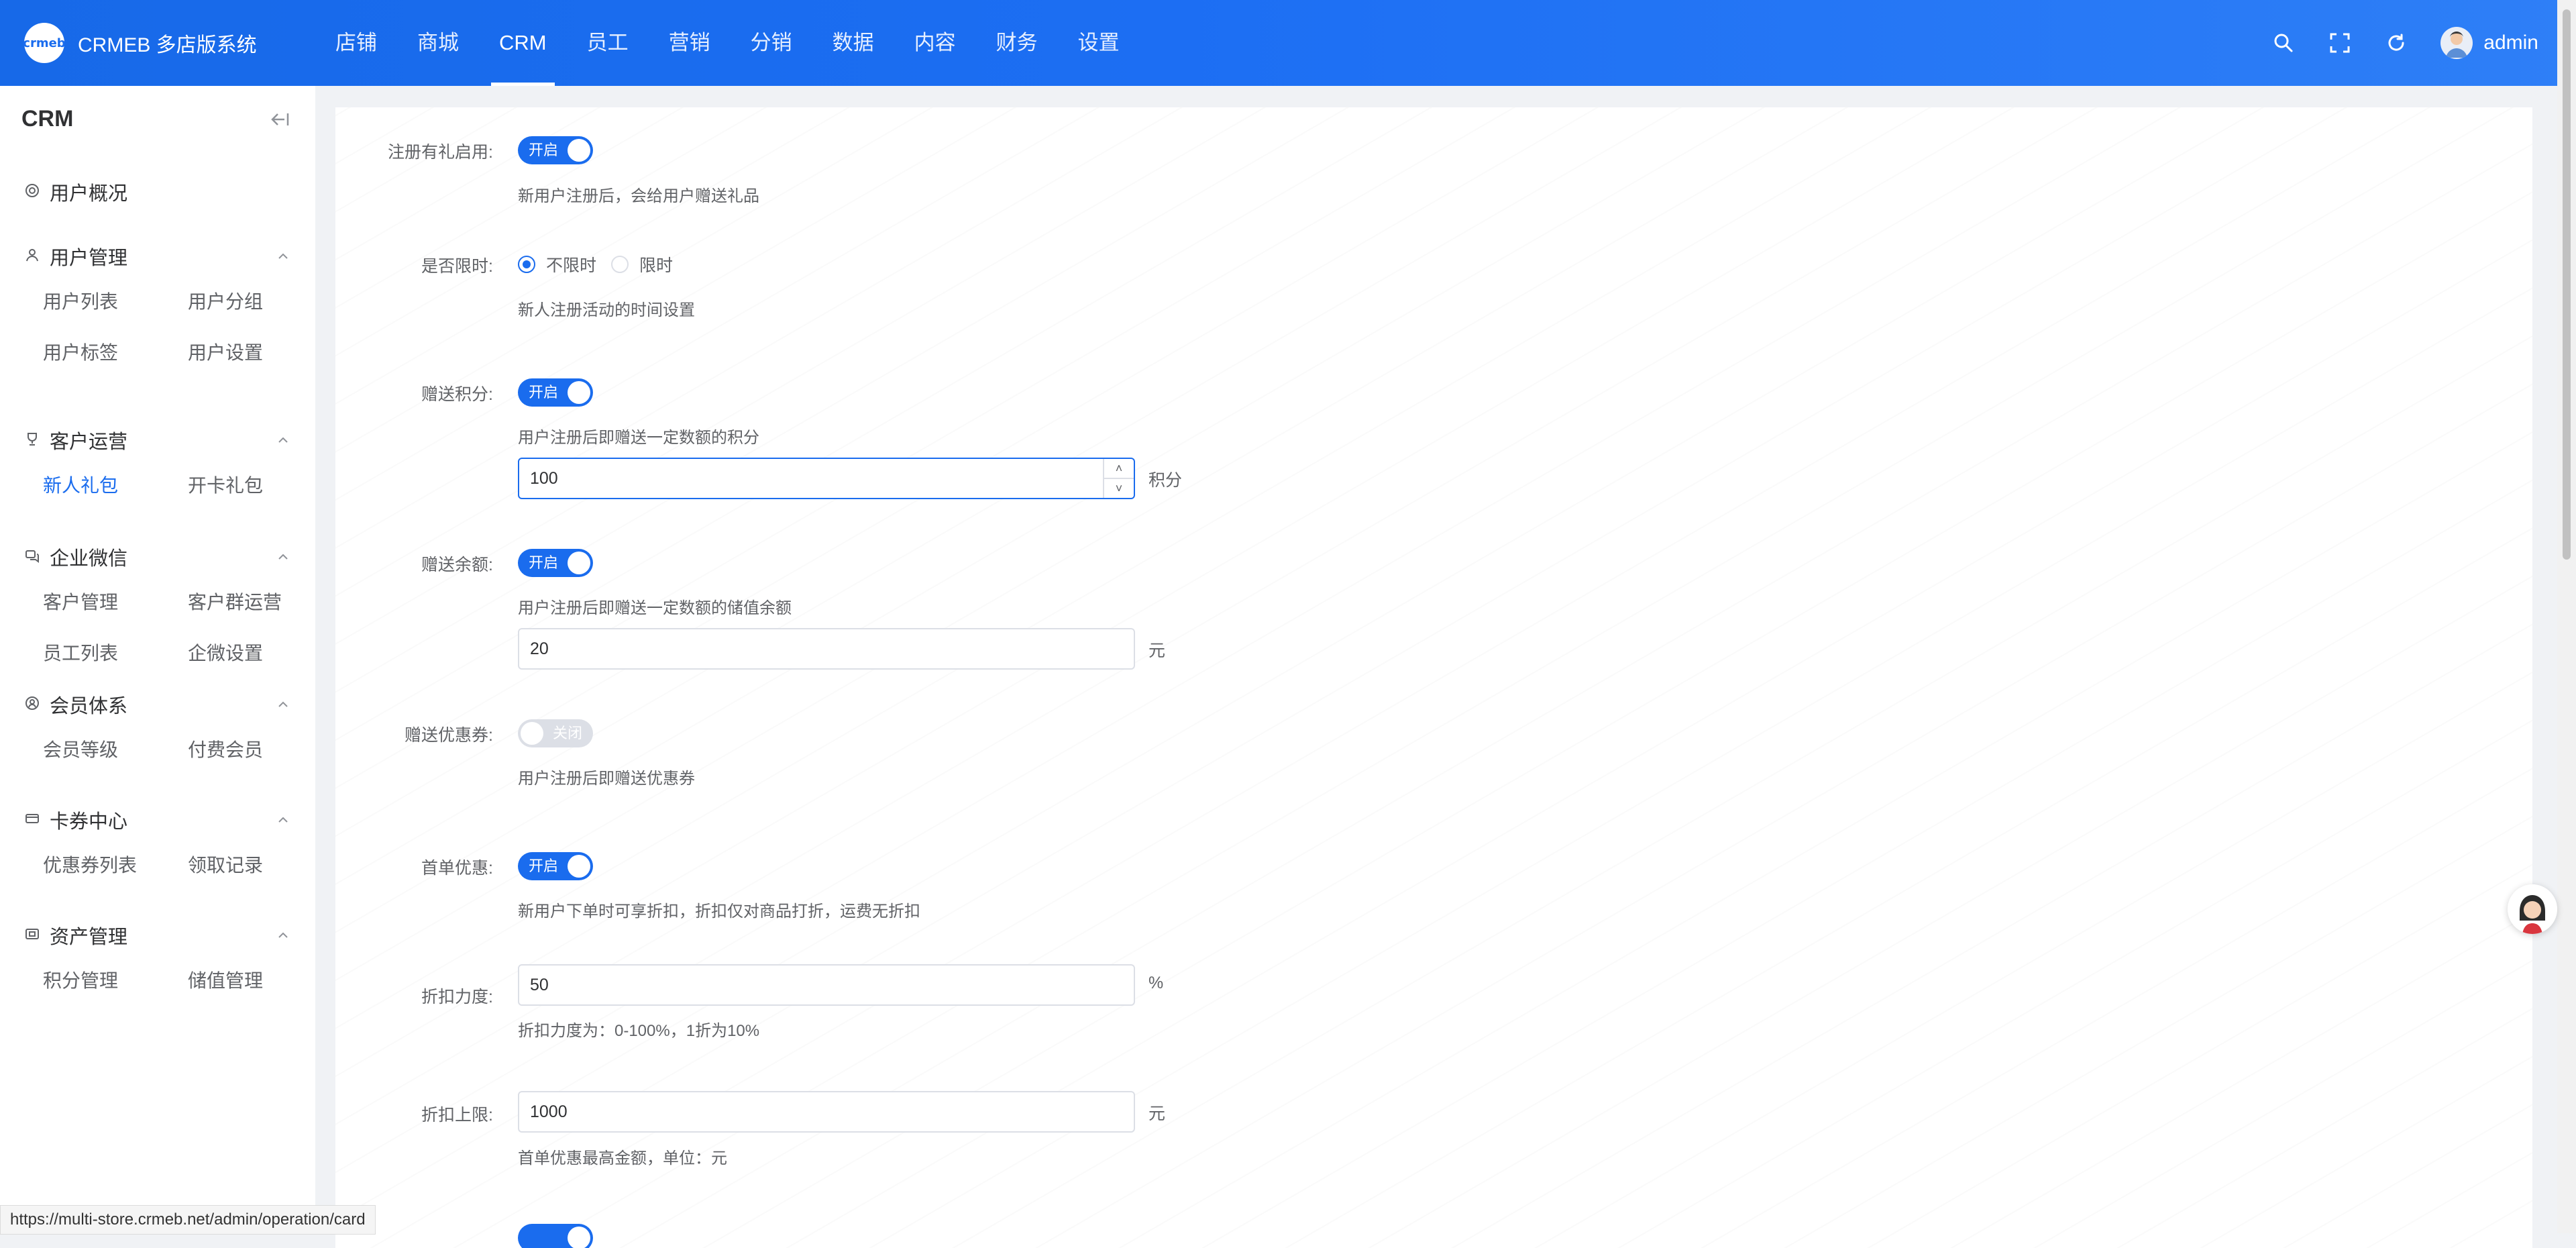  I want to click on gift-balance-label: 赠送余额:, so click(457, 565).